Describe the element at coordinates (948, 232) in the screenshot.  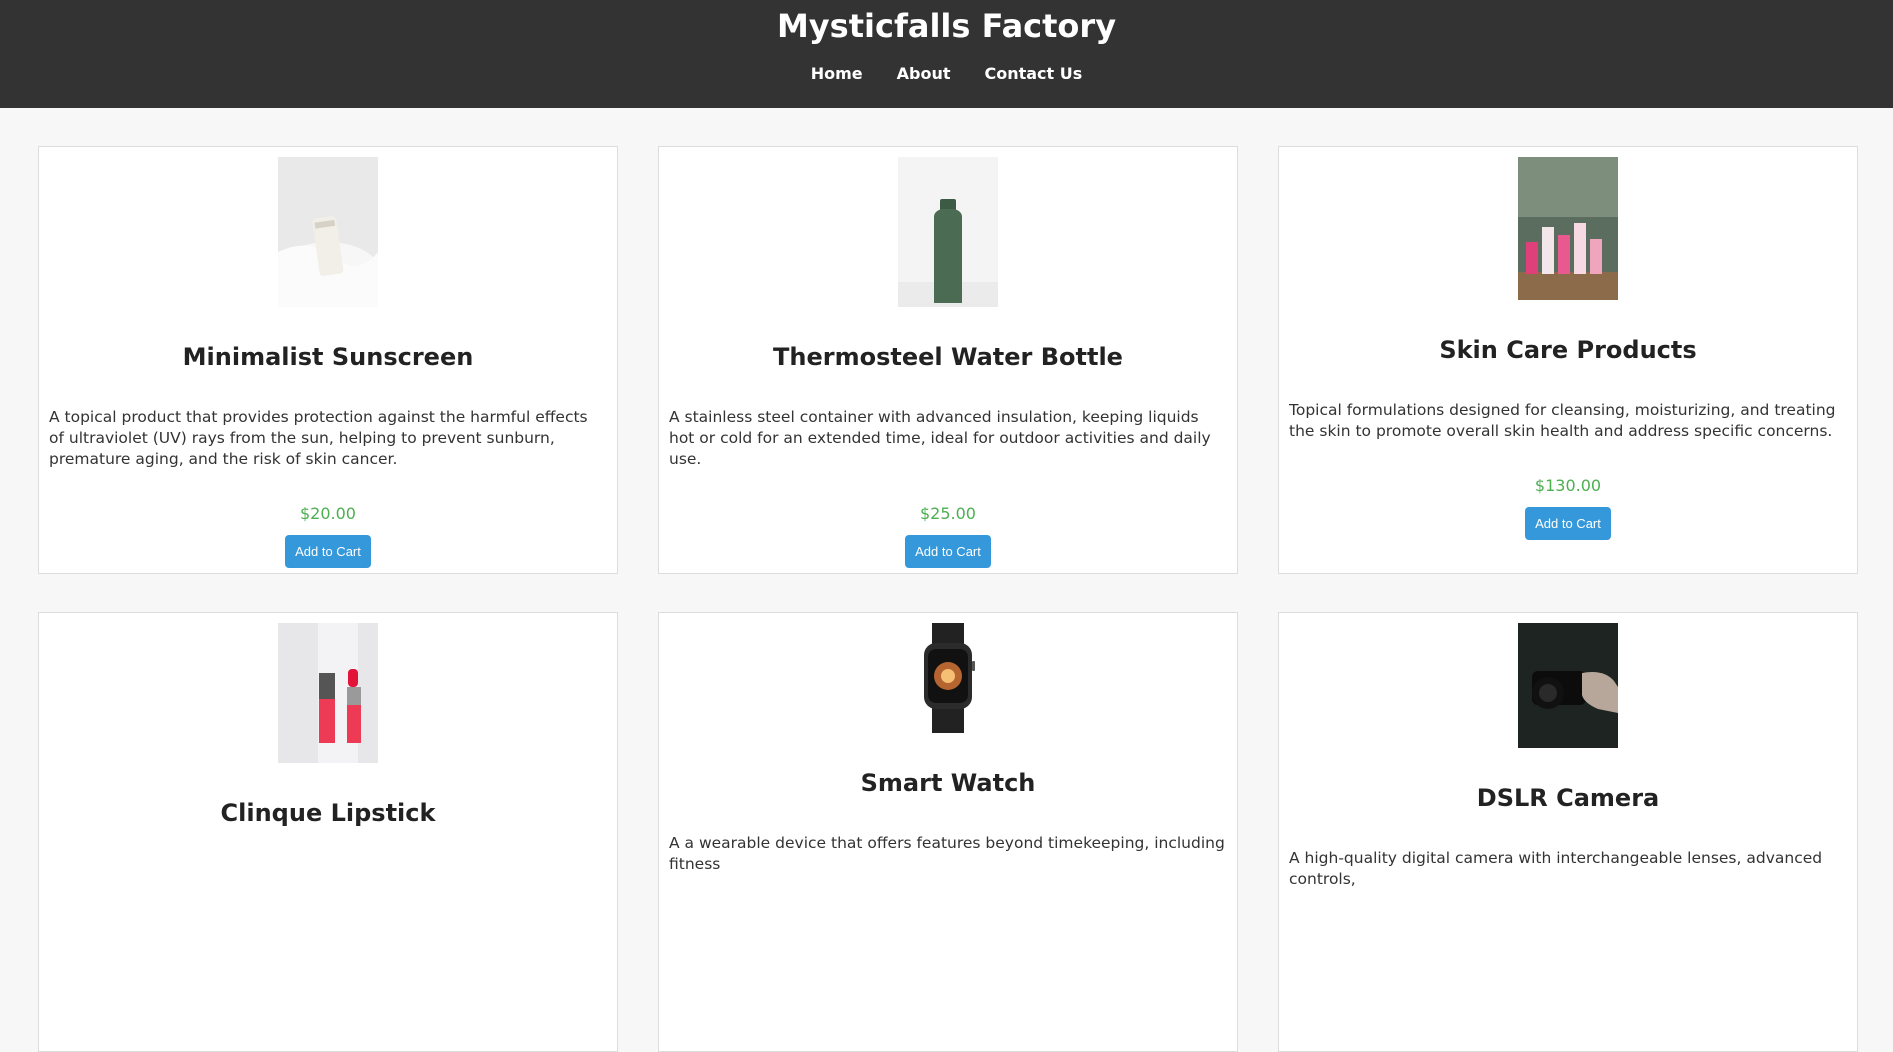
I see `water-bottle-image` at that location.